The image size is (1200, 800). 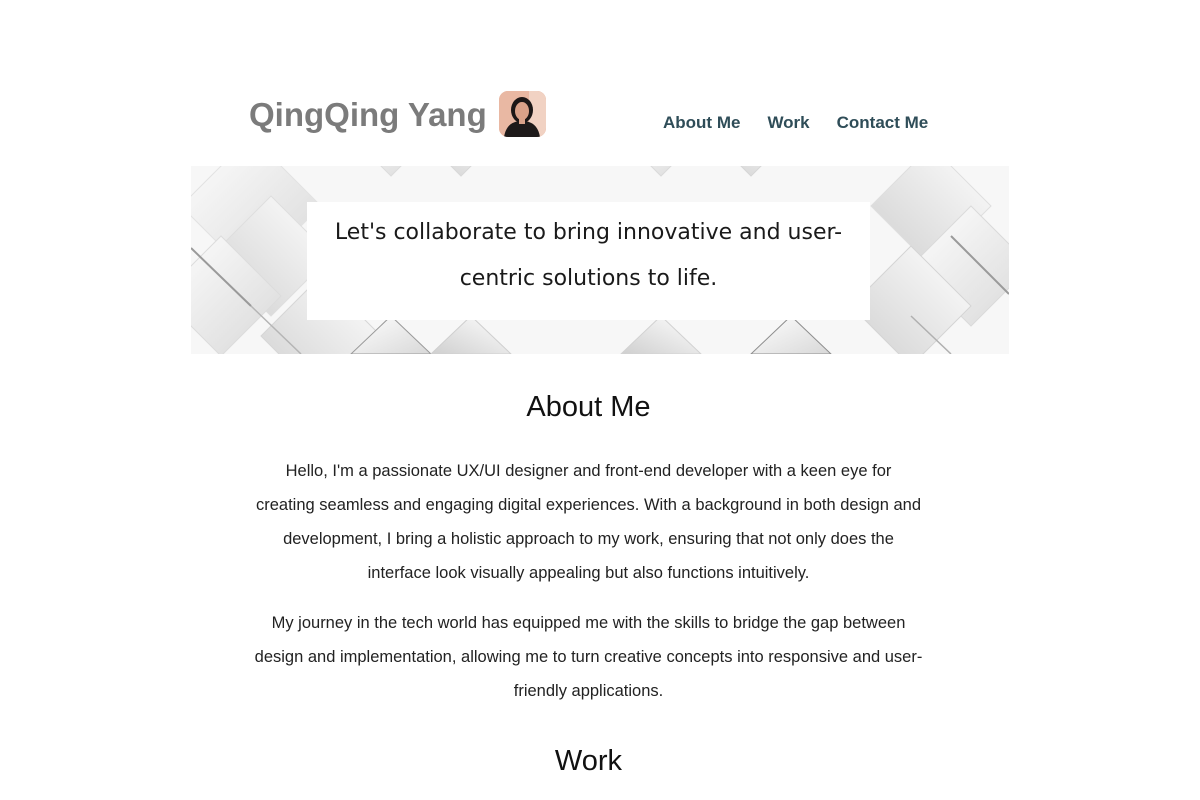 I want to click on site-name: QingQing Yang, so click(x=368, y=115).